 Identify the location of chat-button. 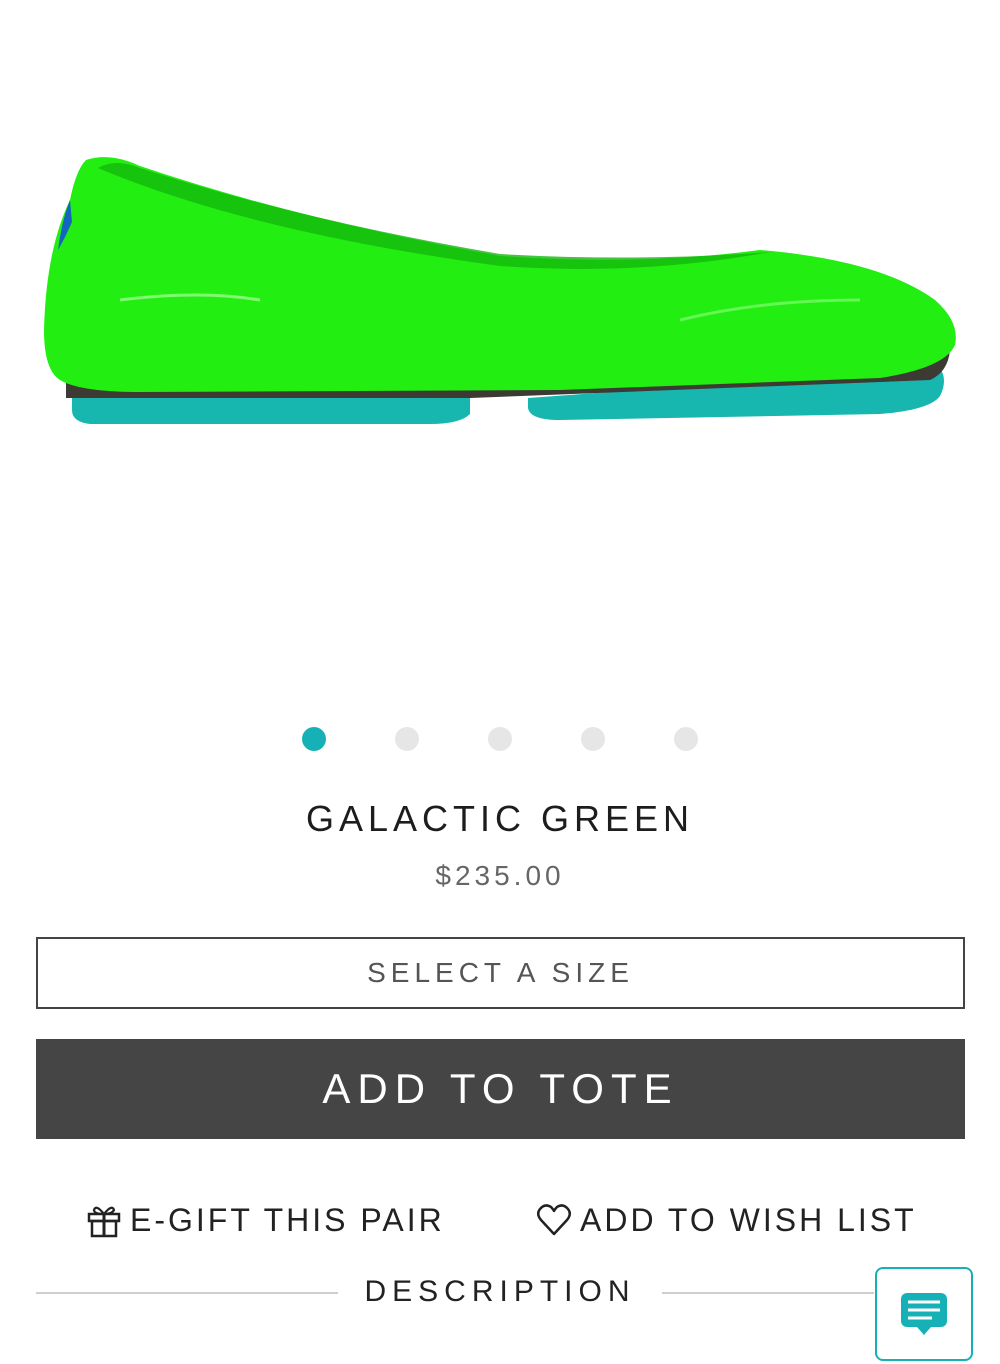
(924, 1314).